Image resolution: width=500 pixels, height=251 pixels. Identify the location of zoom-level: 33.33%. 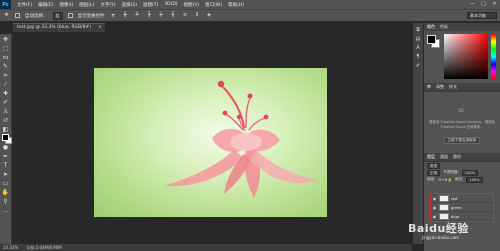
(10, 247).